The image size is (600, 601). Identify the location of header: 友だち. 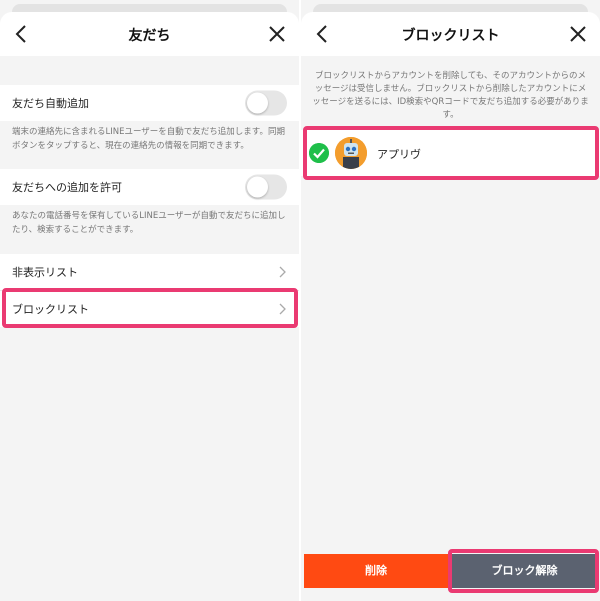
(149, 34).